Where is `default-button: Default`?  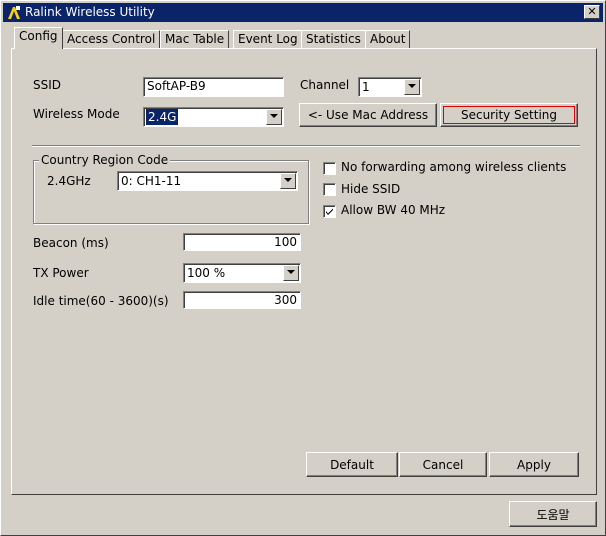
default-button: Default is located at coordinates (352, 464).